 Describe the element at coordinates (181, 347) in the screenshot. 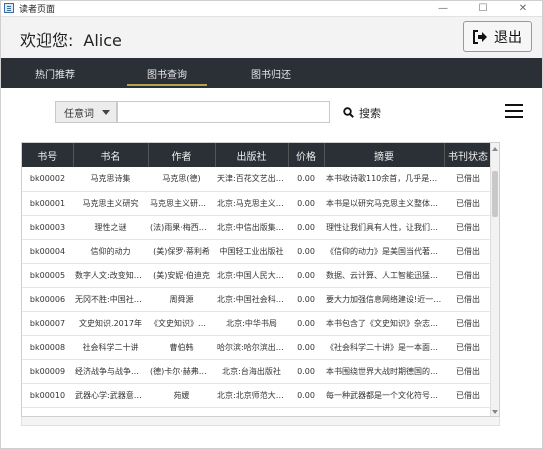

I see `cell-author: 曹伯韩` at that location.